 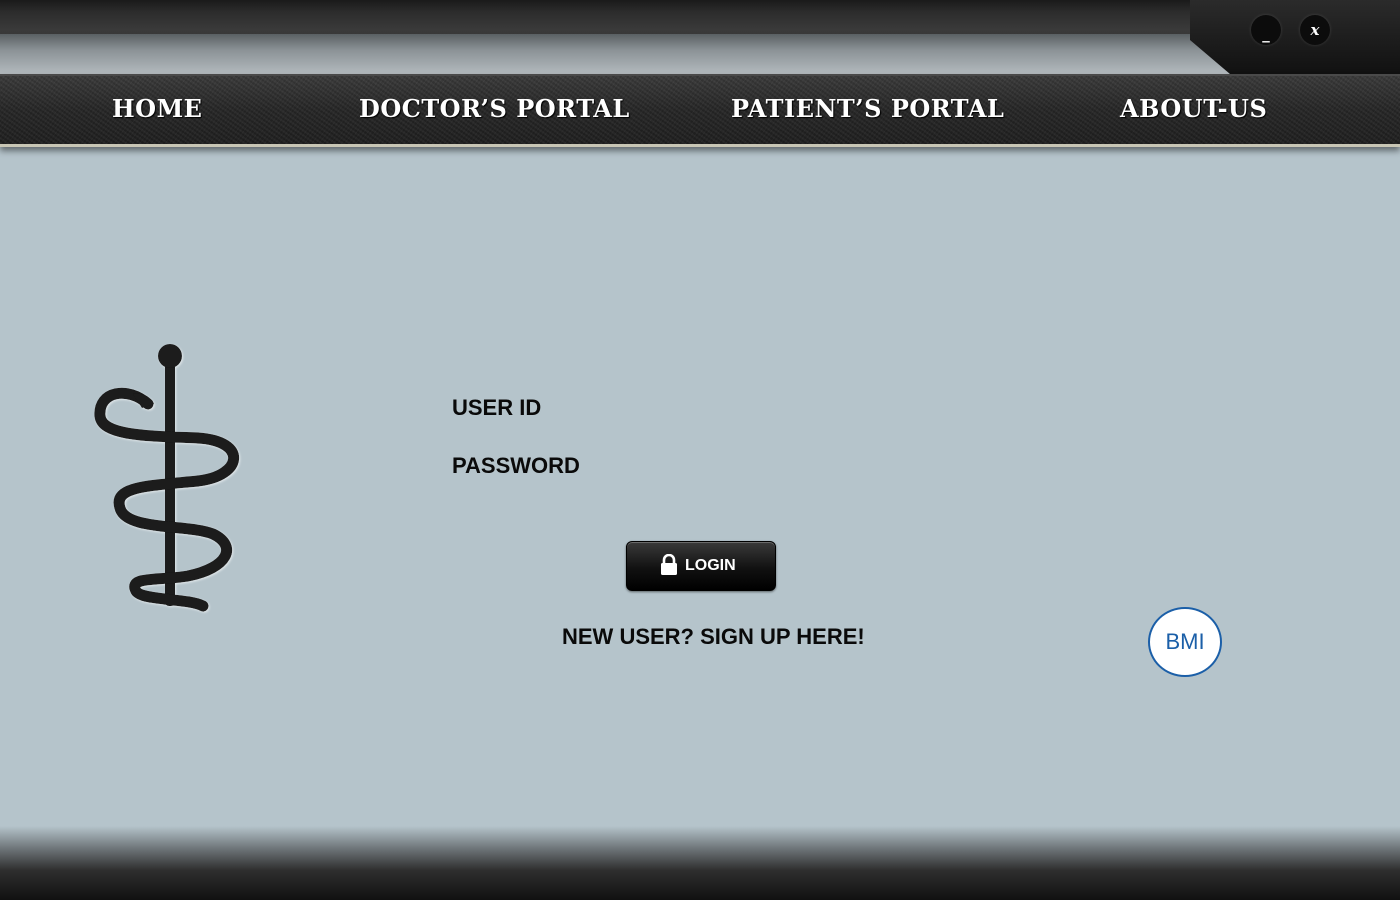 I want to click on bmi-button: BMI, so click(x=1185, y=642).